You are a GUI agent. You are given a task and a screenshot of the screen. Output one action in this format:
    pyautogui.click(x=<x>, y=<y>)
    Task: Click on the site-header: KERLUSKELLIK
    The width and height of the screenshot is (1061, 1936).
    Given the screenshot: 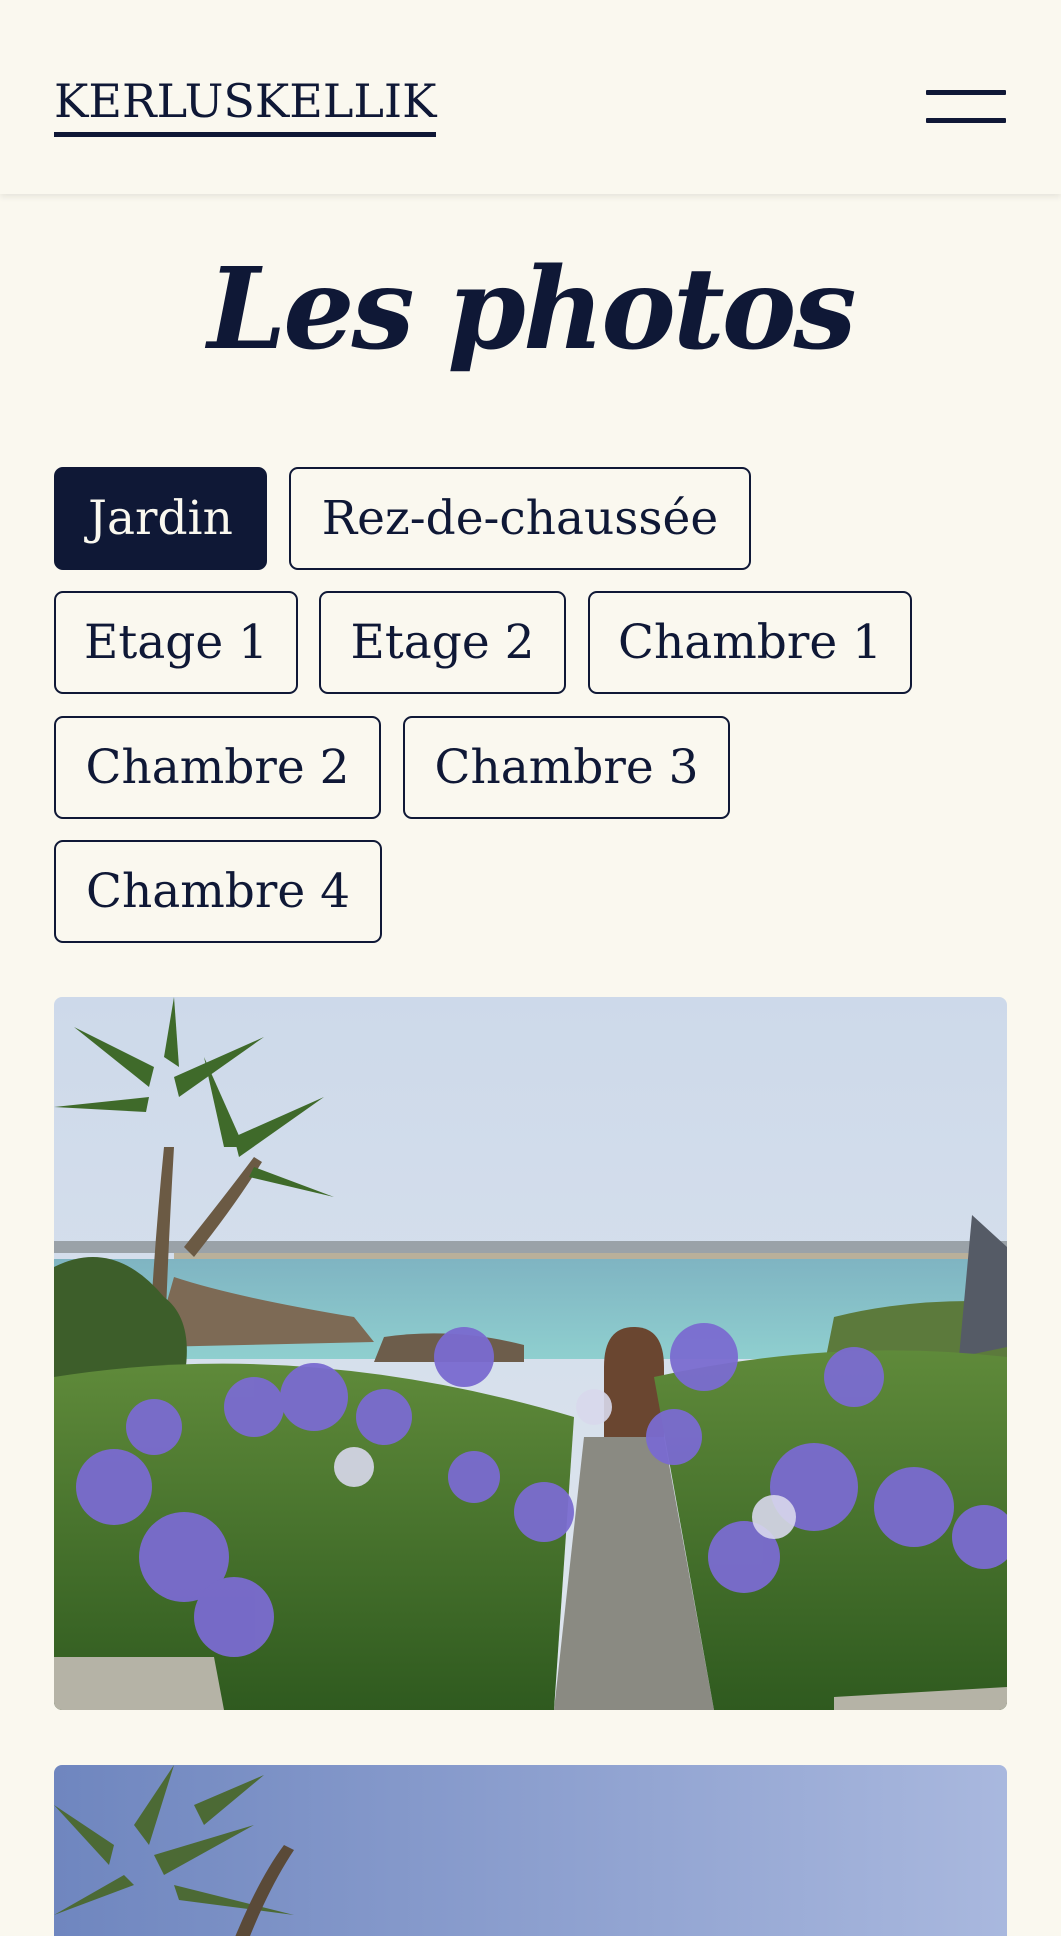 What is the action you would take?
    pyautogui.click(x=530, y=97)
    